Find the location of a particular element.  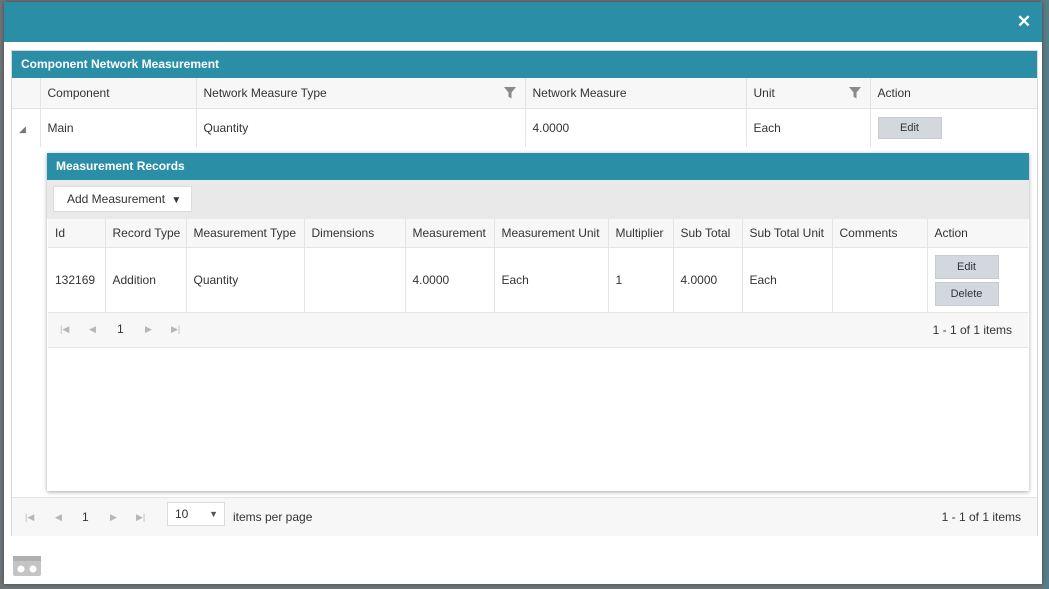

table-row: ◢ Main Quantity 4.0000 Each Edit is located at coordinates (524, 128).